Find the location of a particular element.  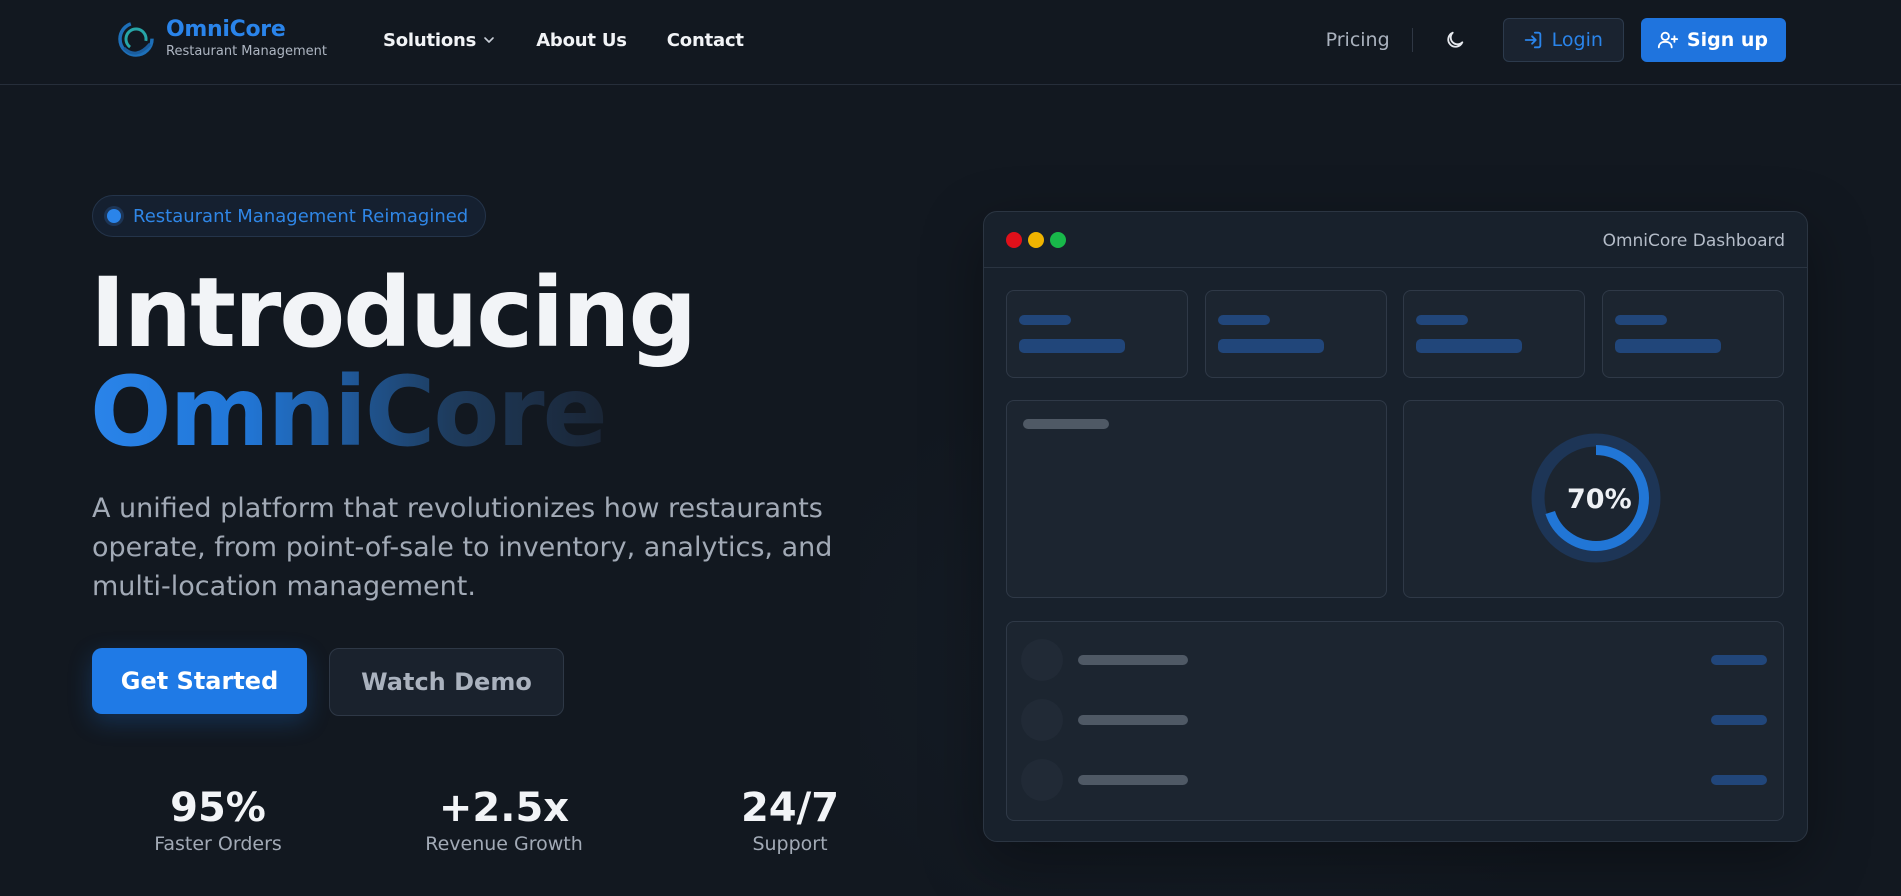

stat-faster-orders: 95% Faster Orders is located at coordinates (218, 820).